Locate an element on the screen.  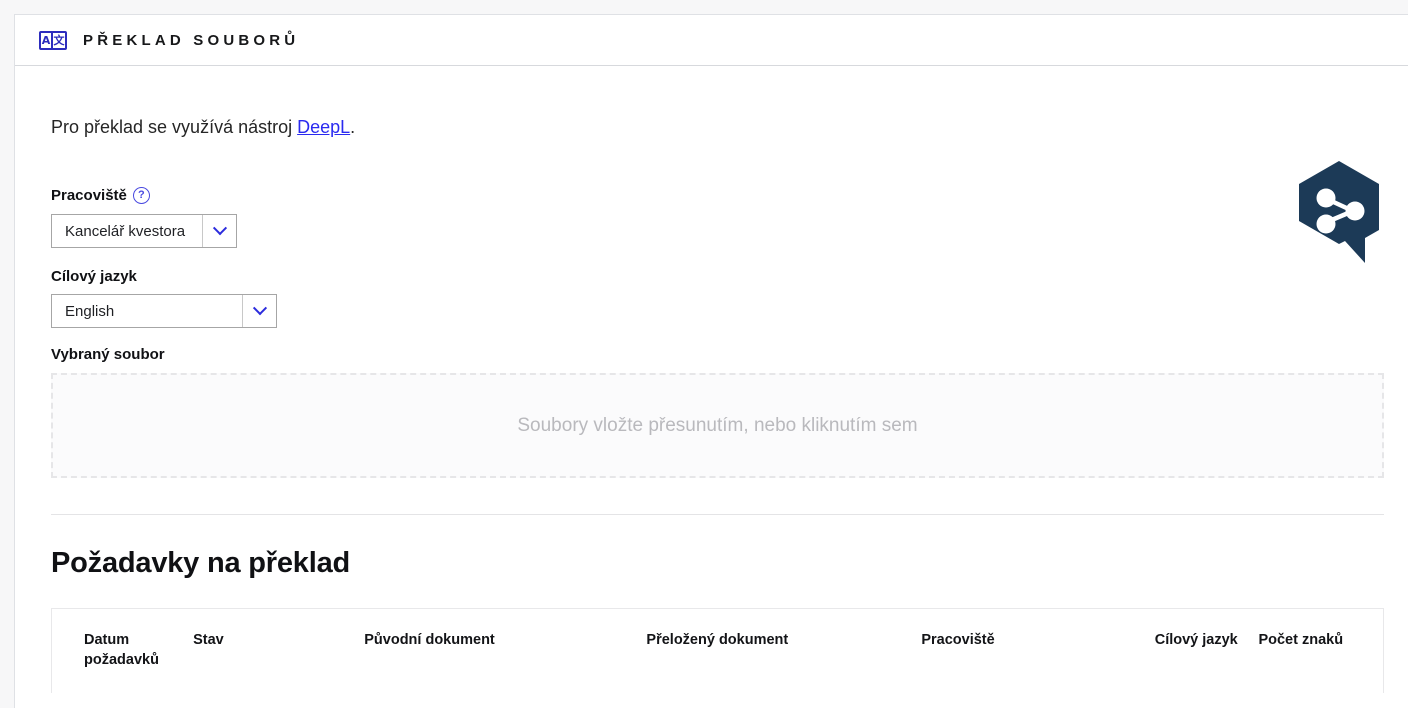
workplace-label-row: Pracoviště ? is located at coordinates (717, 196).